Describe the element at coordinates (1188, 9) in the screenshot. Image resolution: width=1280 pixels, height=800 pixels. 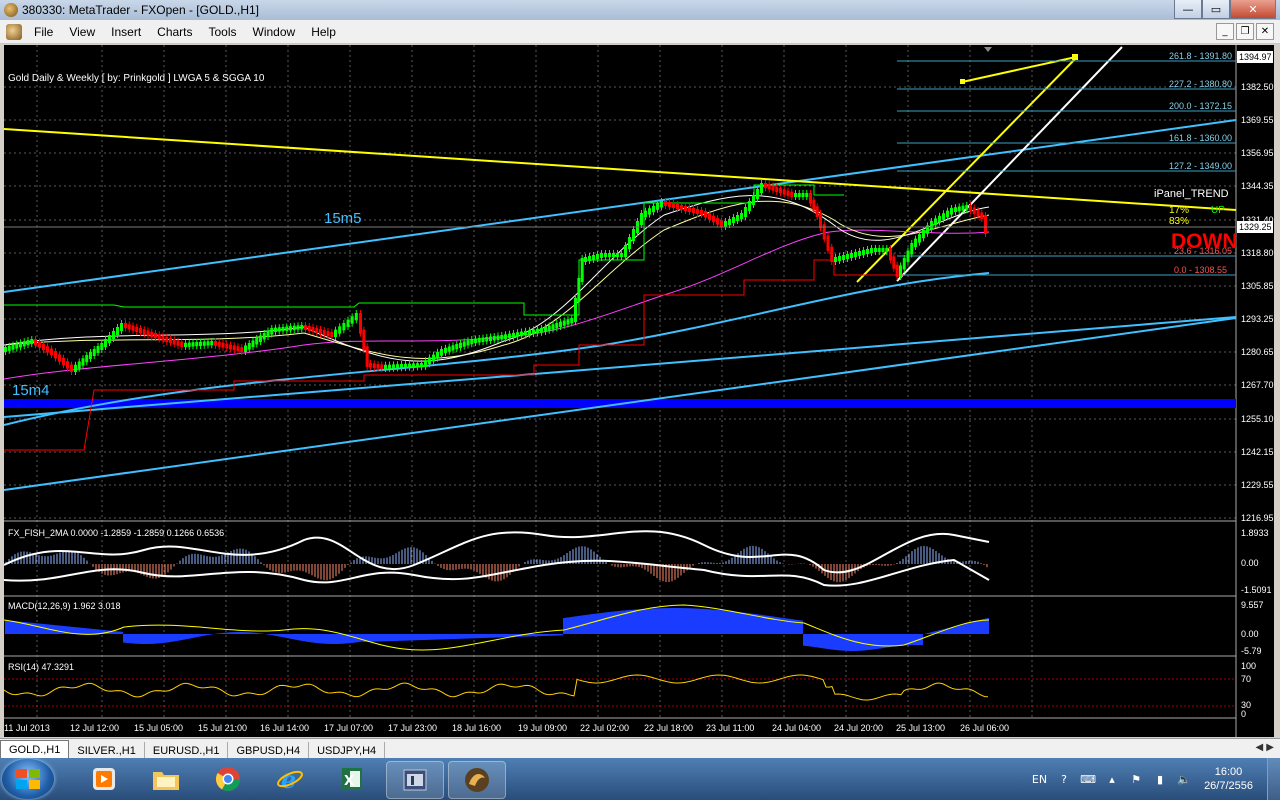
I see `minimize-button: —` at that location.